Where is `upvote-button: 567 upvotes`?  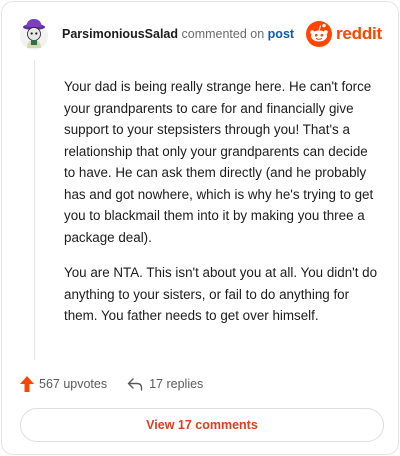 upvote-button: 567 upvotes is located at coordinates (63, 384).